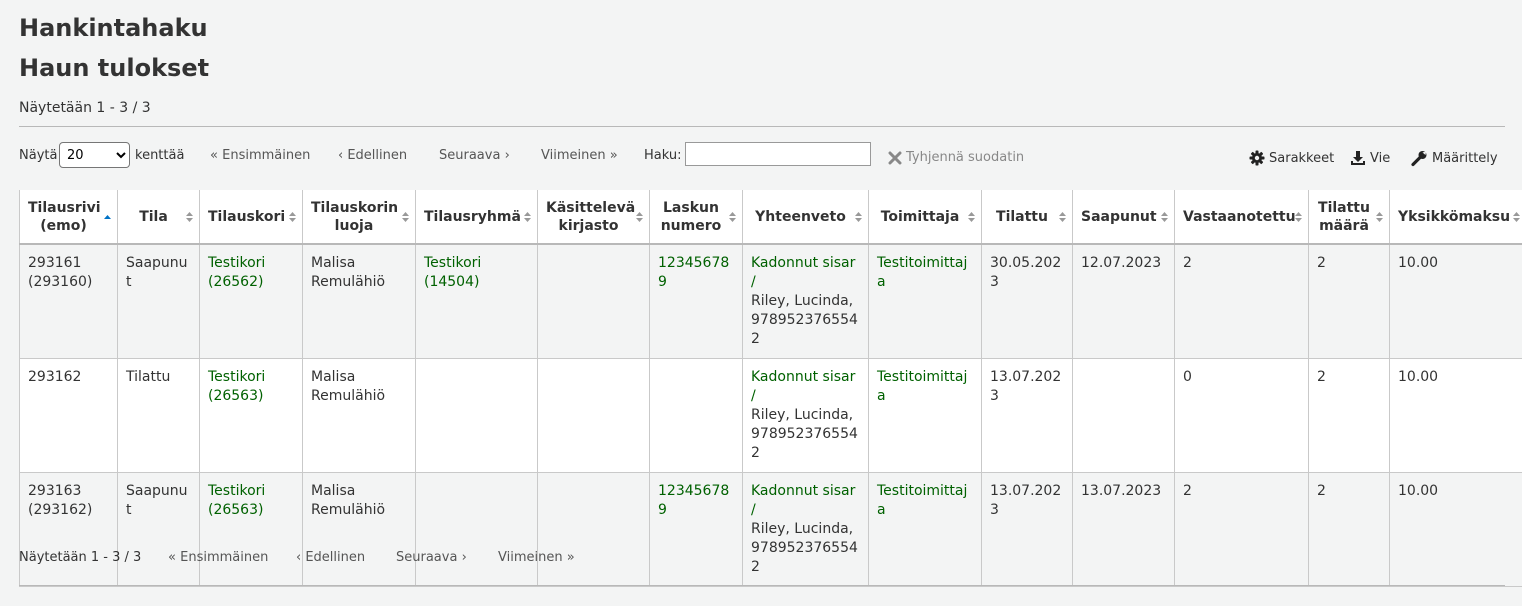 This screenshot has width=1522, height=606. I want to click on quantity-cell: 2, so click(1349, 301).